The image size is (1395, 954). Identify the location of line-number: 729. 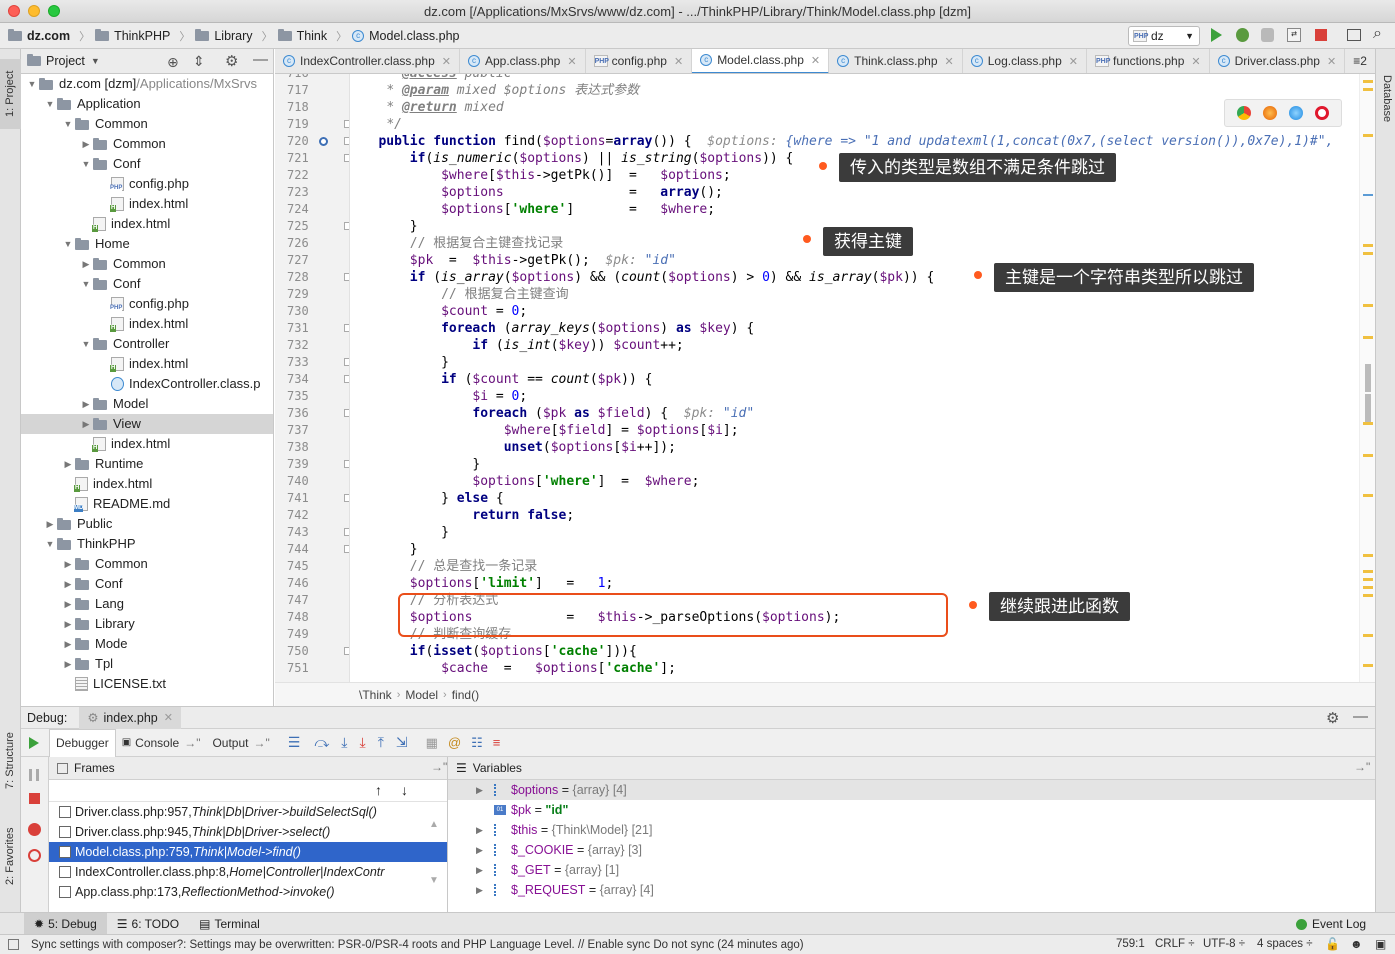
(312, 294).